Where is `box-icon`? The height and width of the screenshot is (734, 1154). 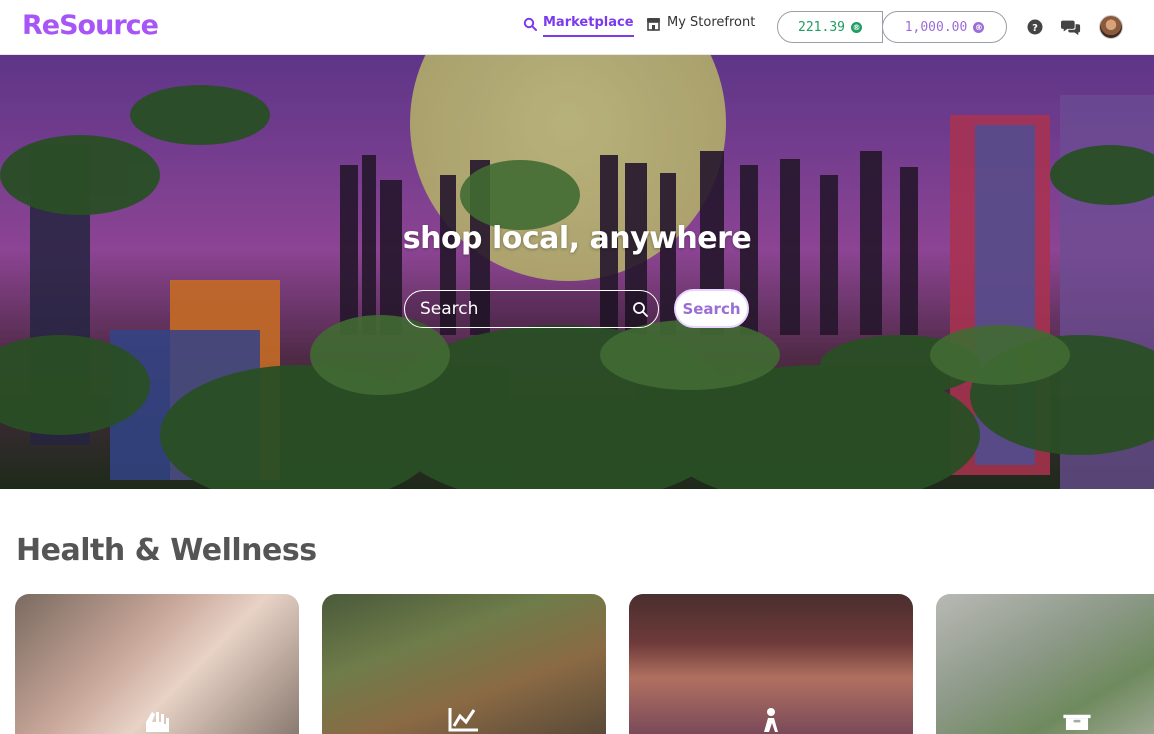
box-icon is located at coordinates (1077, 718).